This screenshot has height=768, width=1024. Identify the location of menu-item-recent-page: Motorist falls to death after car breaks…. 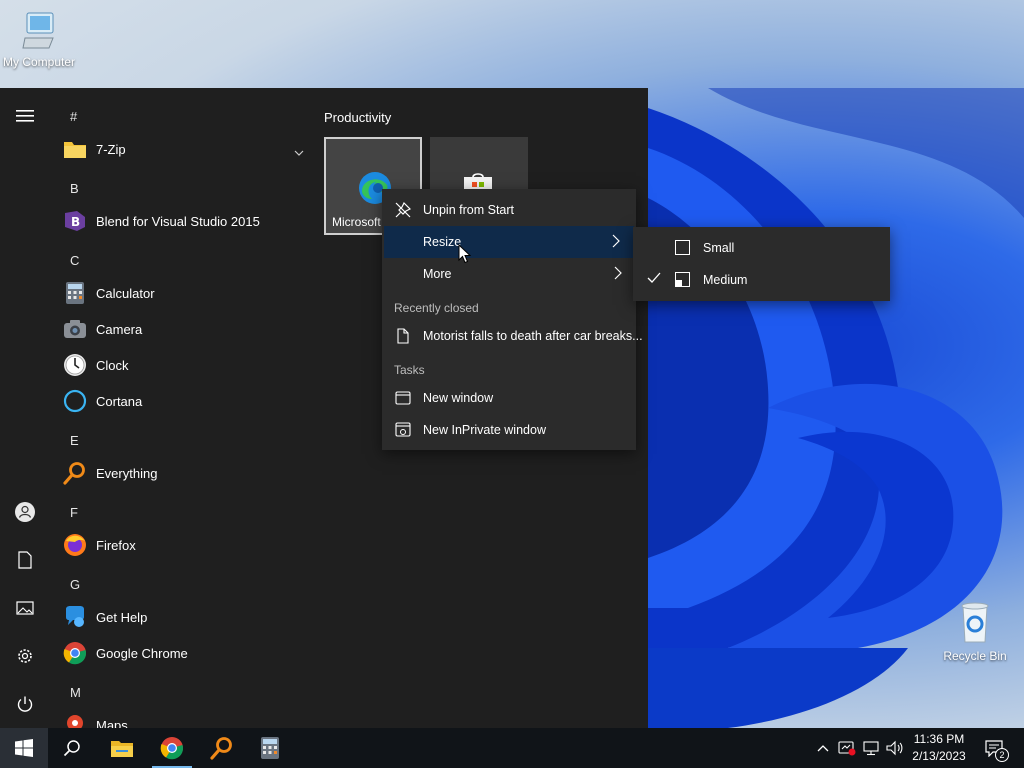
(512, 336).